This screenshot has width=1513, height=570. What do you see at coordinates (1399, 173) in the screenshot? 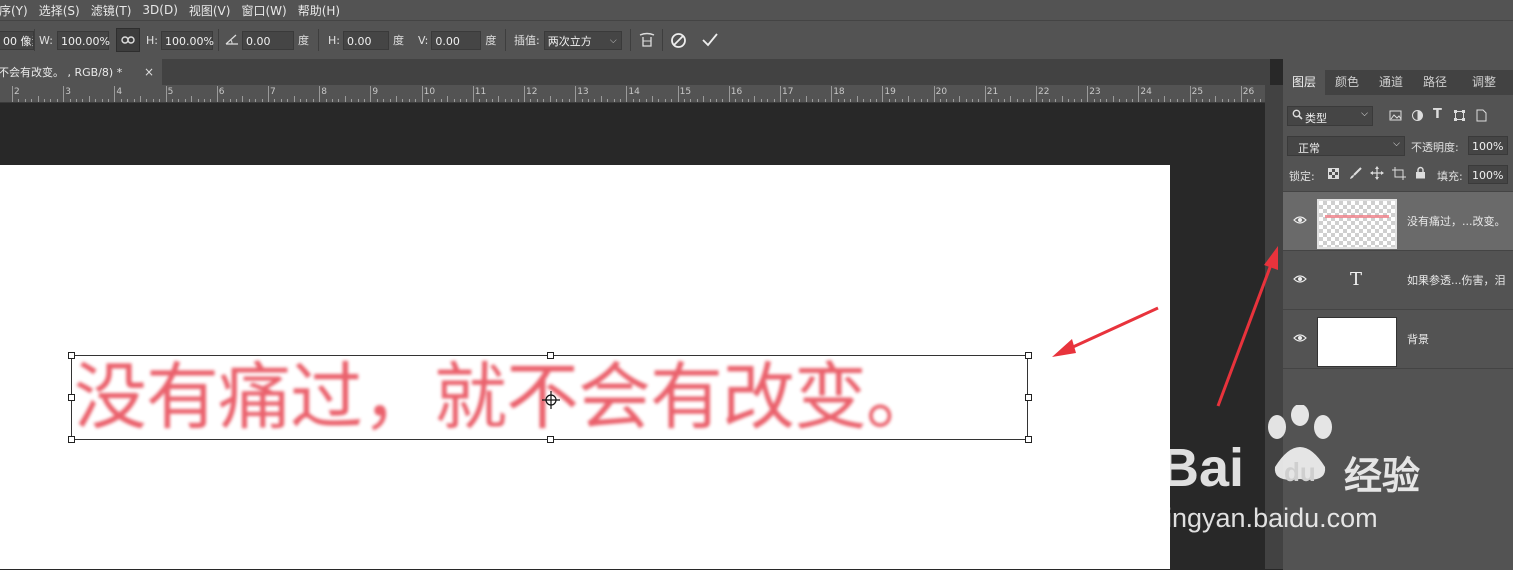
I see `lock-artboard-icon` at bounding box center [1399, 173].